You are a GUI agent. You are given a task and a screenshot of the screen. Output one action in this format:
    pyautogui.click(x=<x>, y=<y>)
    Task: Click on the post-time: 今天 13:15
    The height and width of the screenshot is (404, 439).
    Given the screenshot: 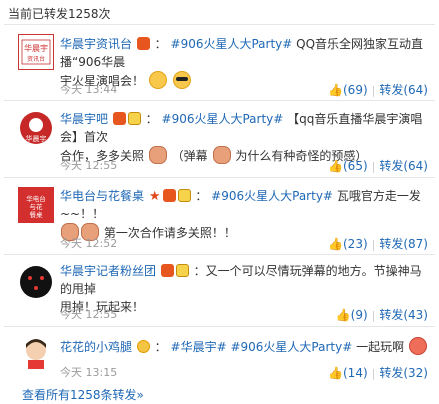 What is the action you would take?
    pyautogui.click(x=89, y=372)
    